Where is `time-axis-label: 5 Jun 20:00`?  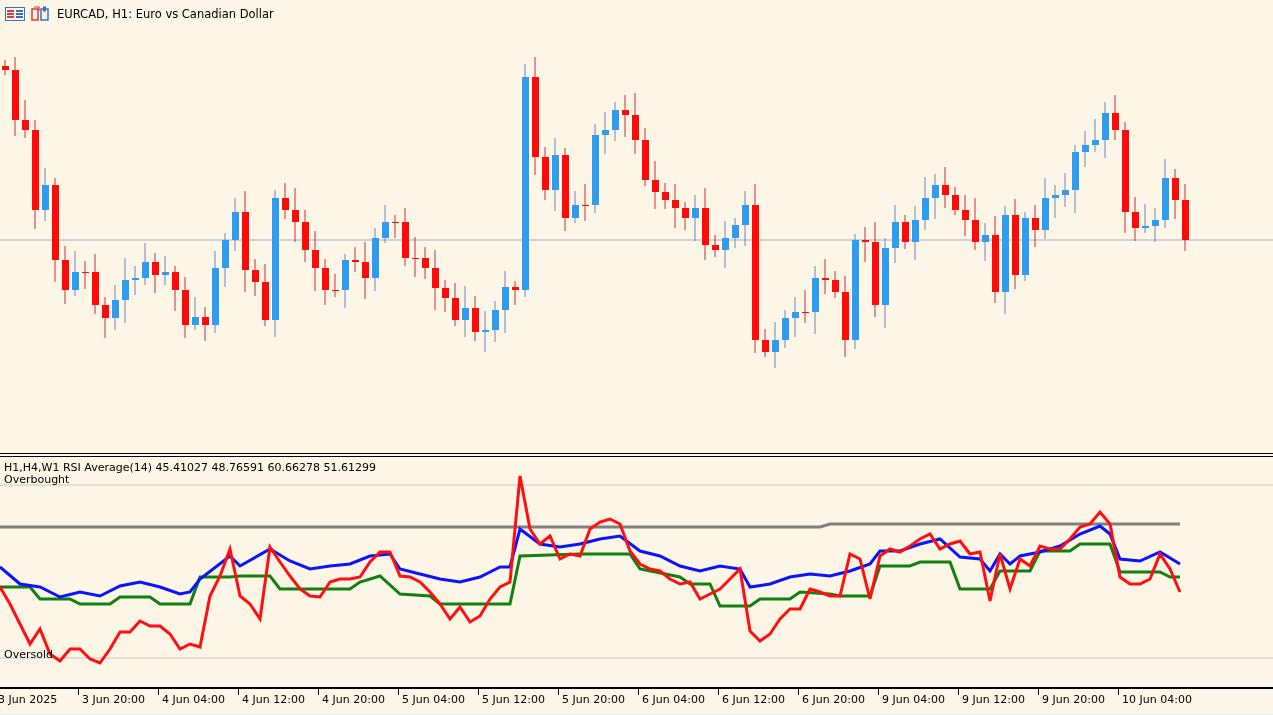 time-axis-label: 5 Jun 20:00 is located at coordinates (593, 699).